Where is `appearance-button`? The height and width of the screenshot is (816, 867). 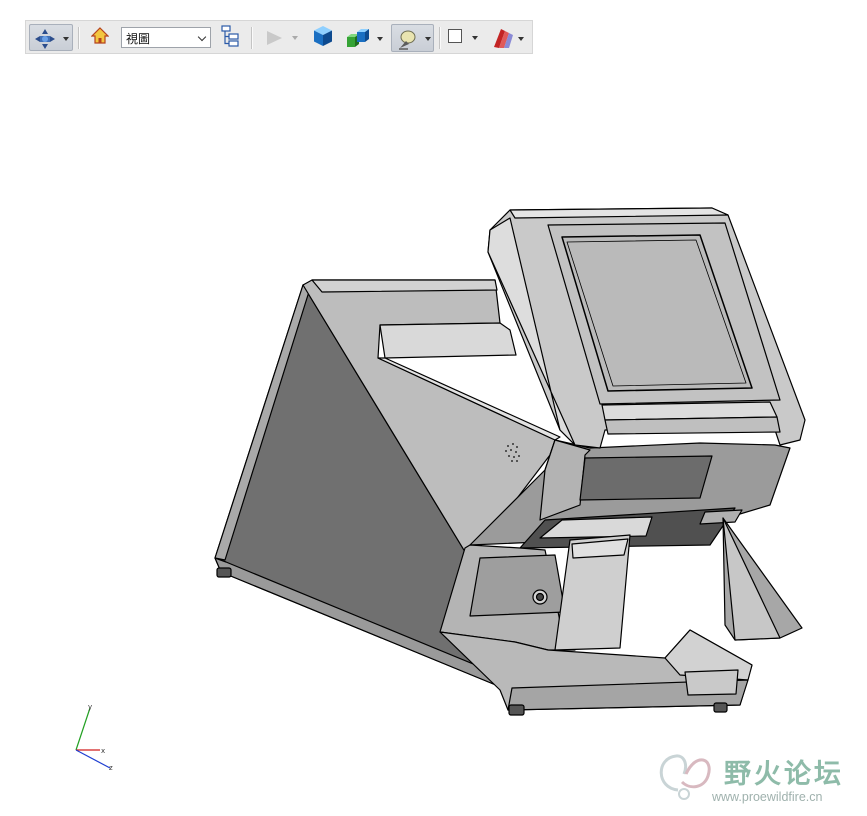 appearance-button is located at coordinates (508, 38).